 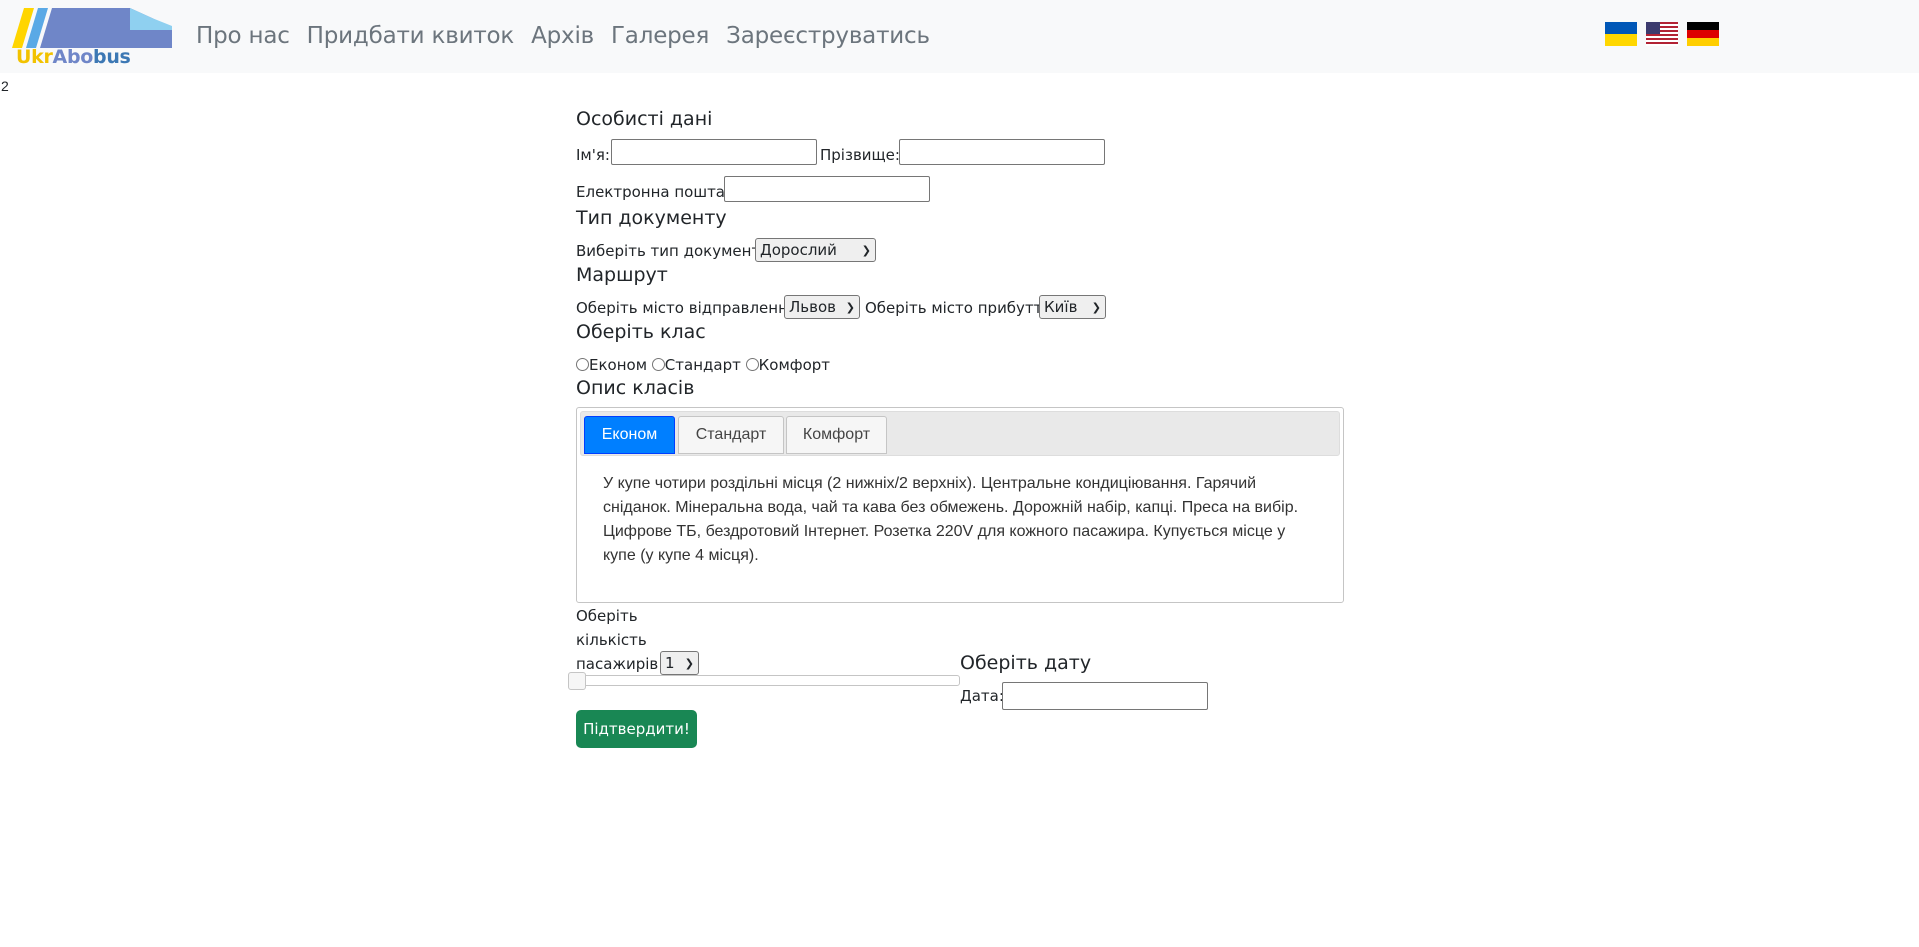 I want to click on logo-text-ukr: Ukr, so click(x=34, y=57).